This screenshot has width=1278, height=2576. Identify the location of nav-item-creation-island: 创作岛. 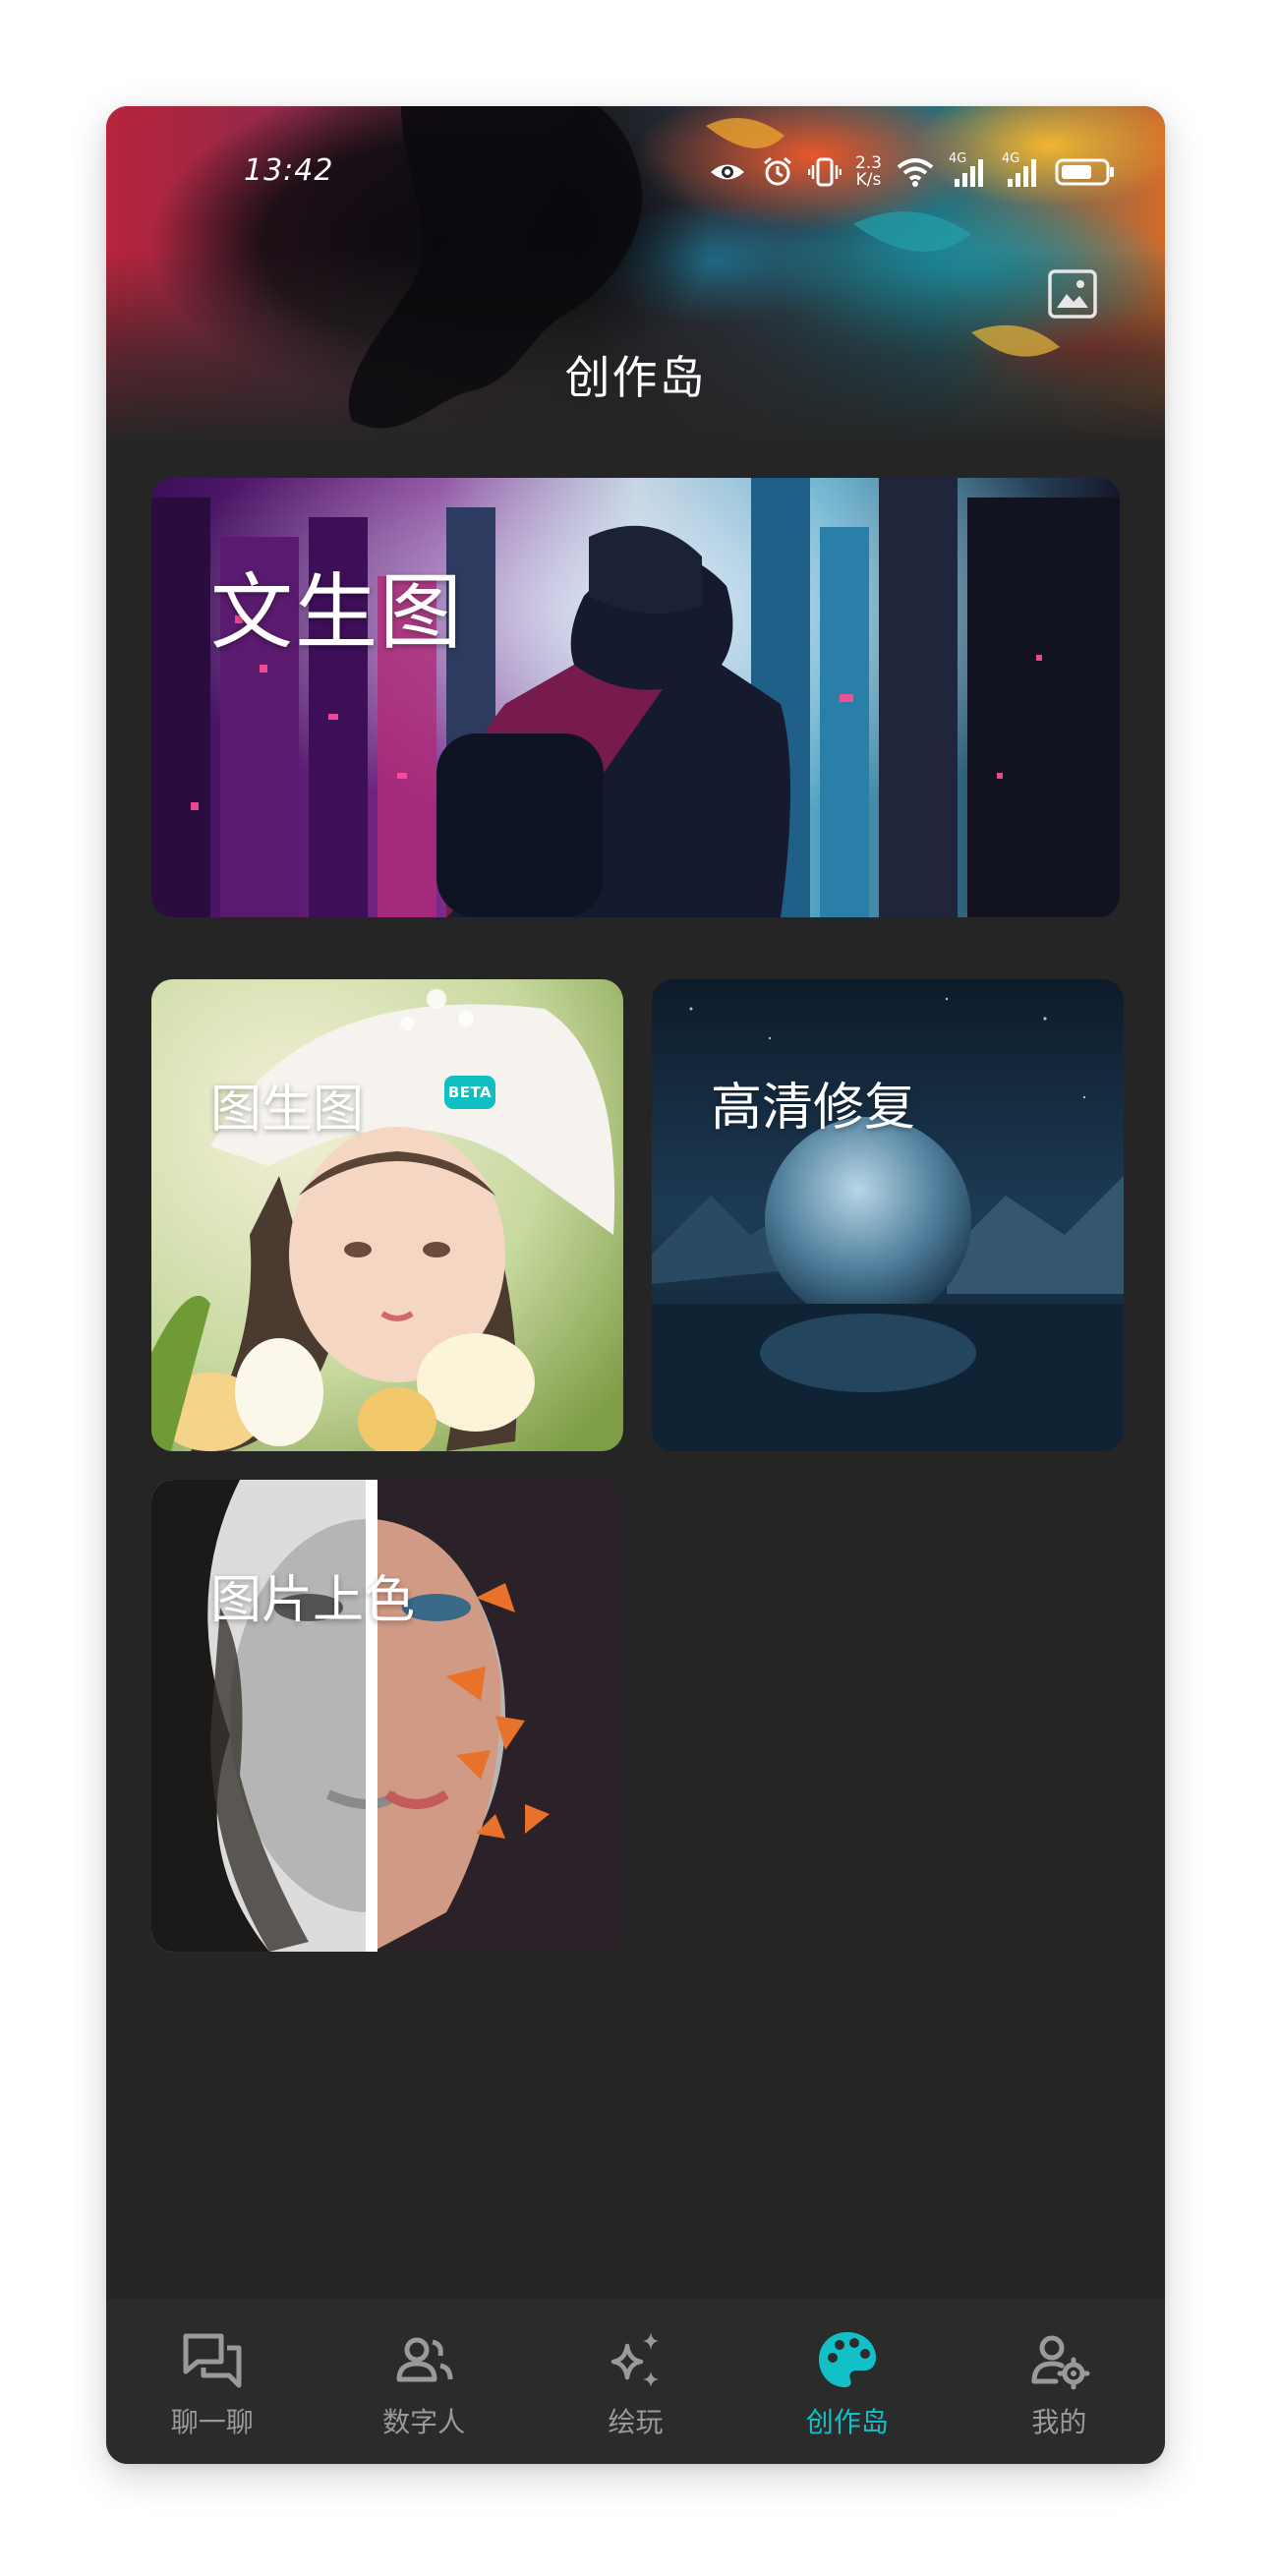
(847, 2381).